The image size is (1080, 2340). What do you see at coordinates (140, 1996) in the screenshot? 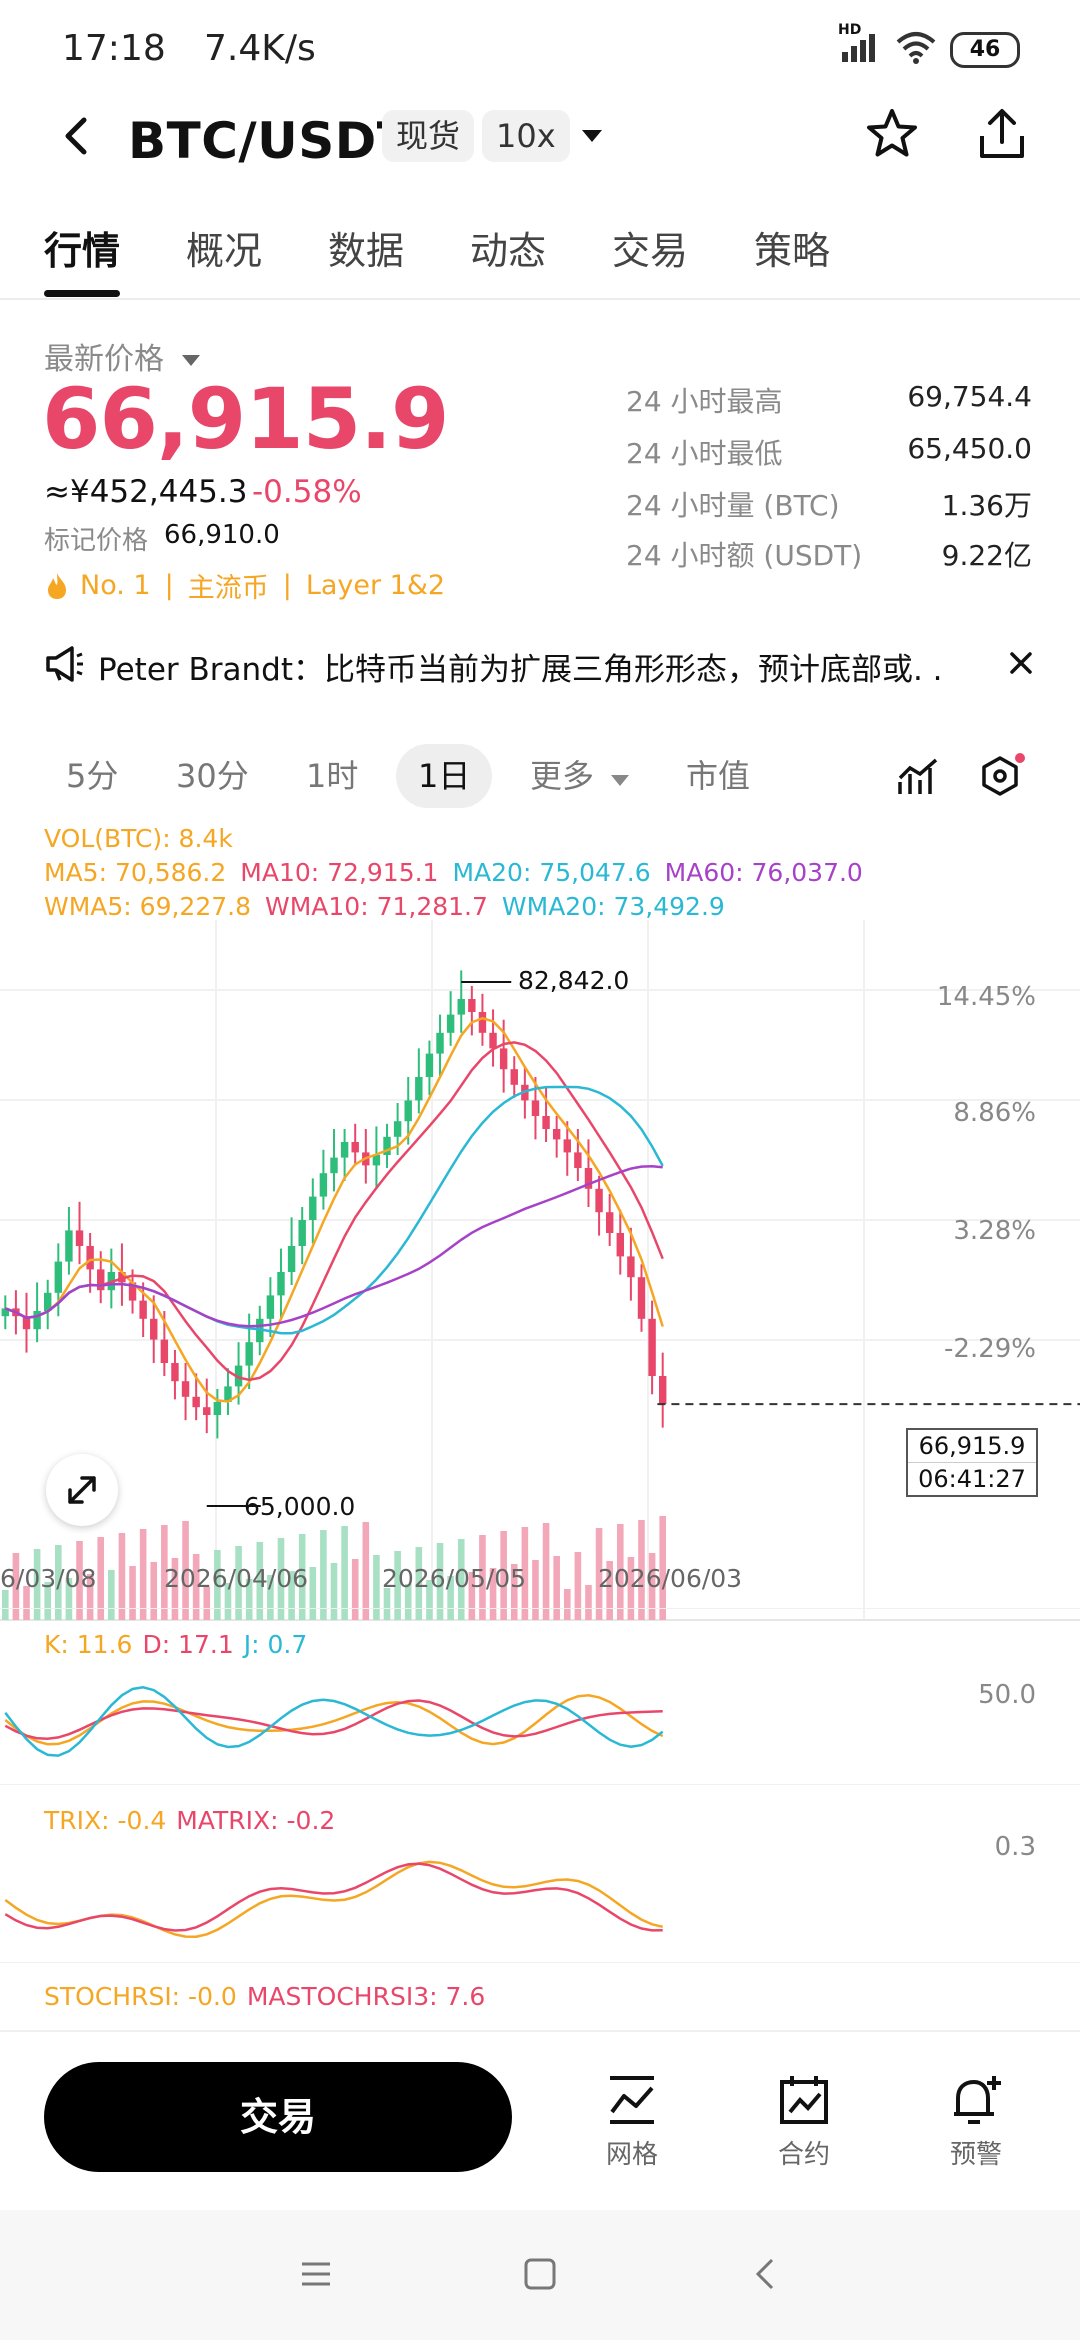
I see `stochrsi-label: STOCHRSI: -0.0` at bounding box center [140, 1996].